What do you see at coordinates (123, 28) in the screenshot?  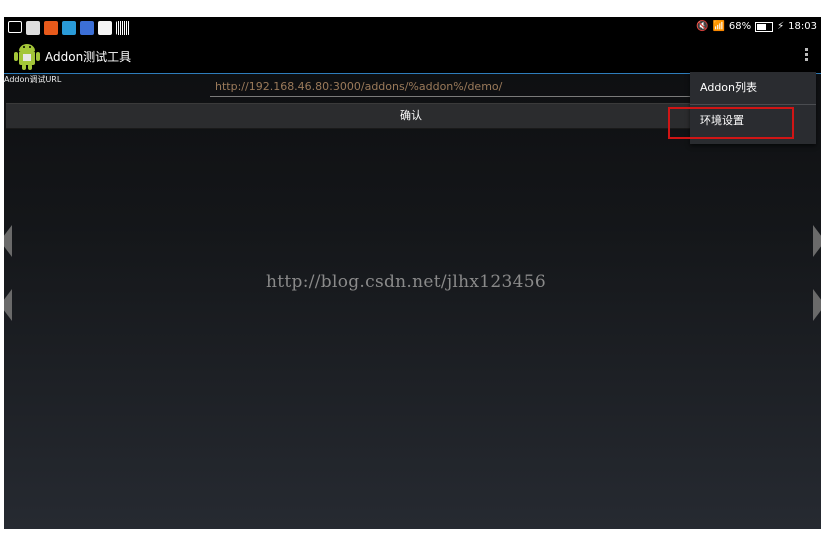 I see `barcode-icon` at bounding box center [123, 28].